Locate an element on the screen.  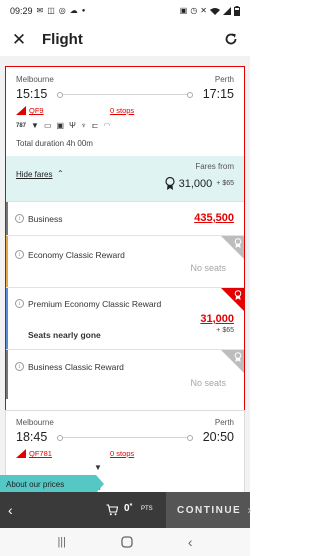
bottom-action-bar: ‹ 0* PTS CONTINUE › is located at coordinates (126, 510).